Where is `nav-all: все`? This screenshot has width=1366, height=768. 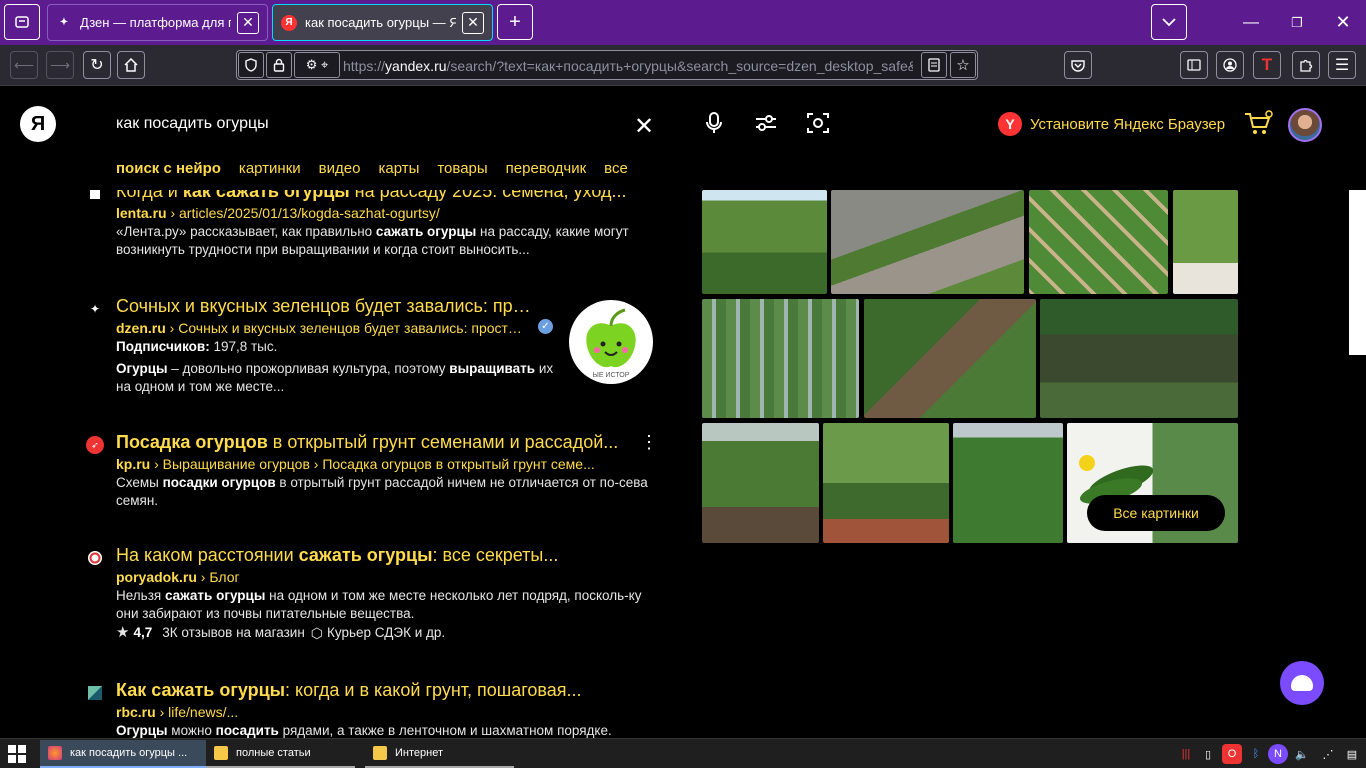
nav-all: все is located at coordinates (616, 168).